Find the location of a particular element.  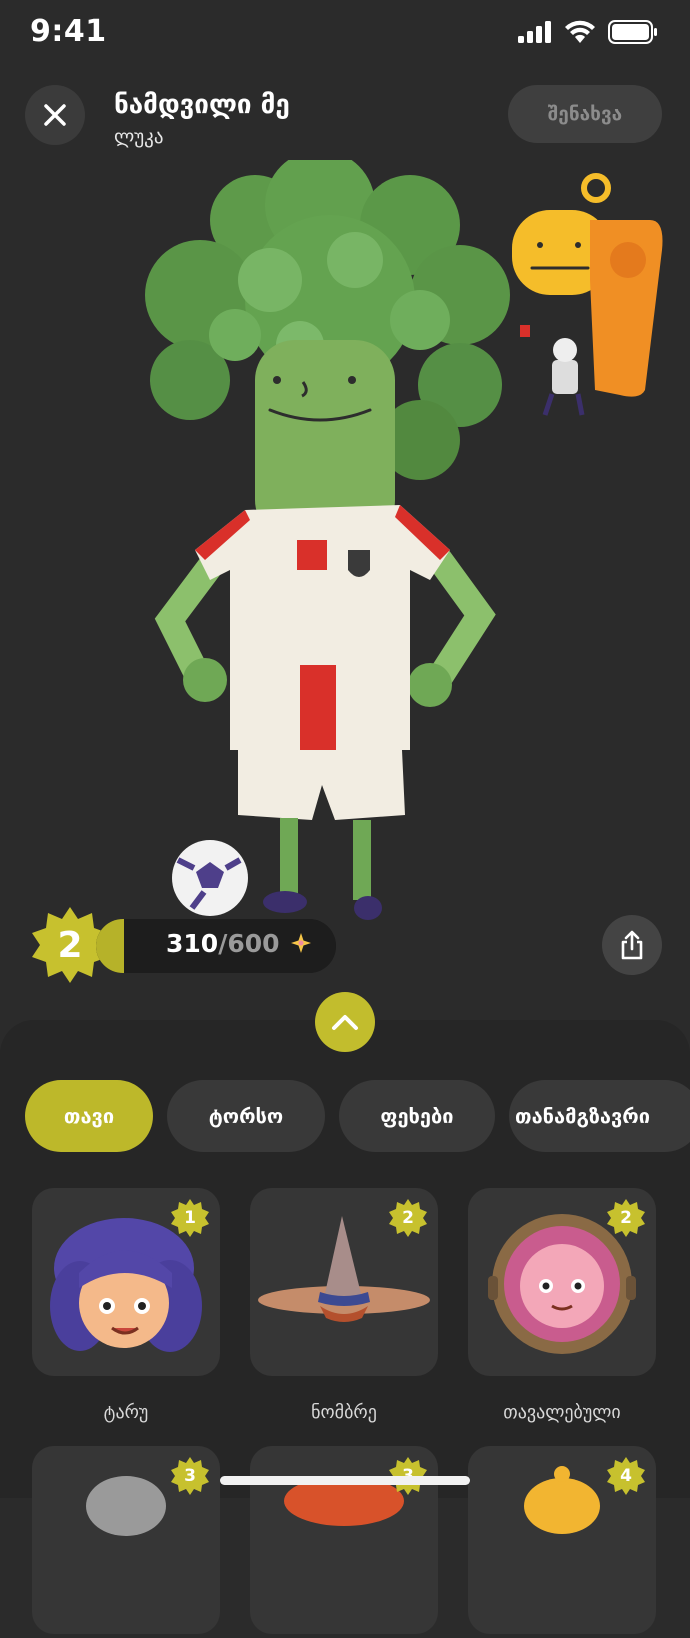

expand-sheet-button is located at coordinates (345, 1022).